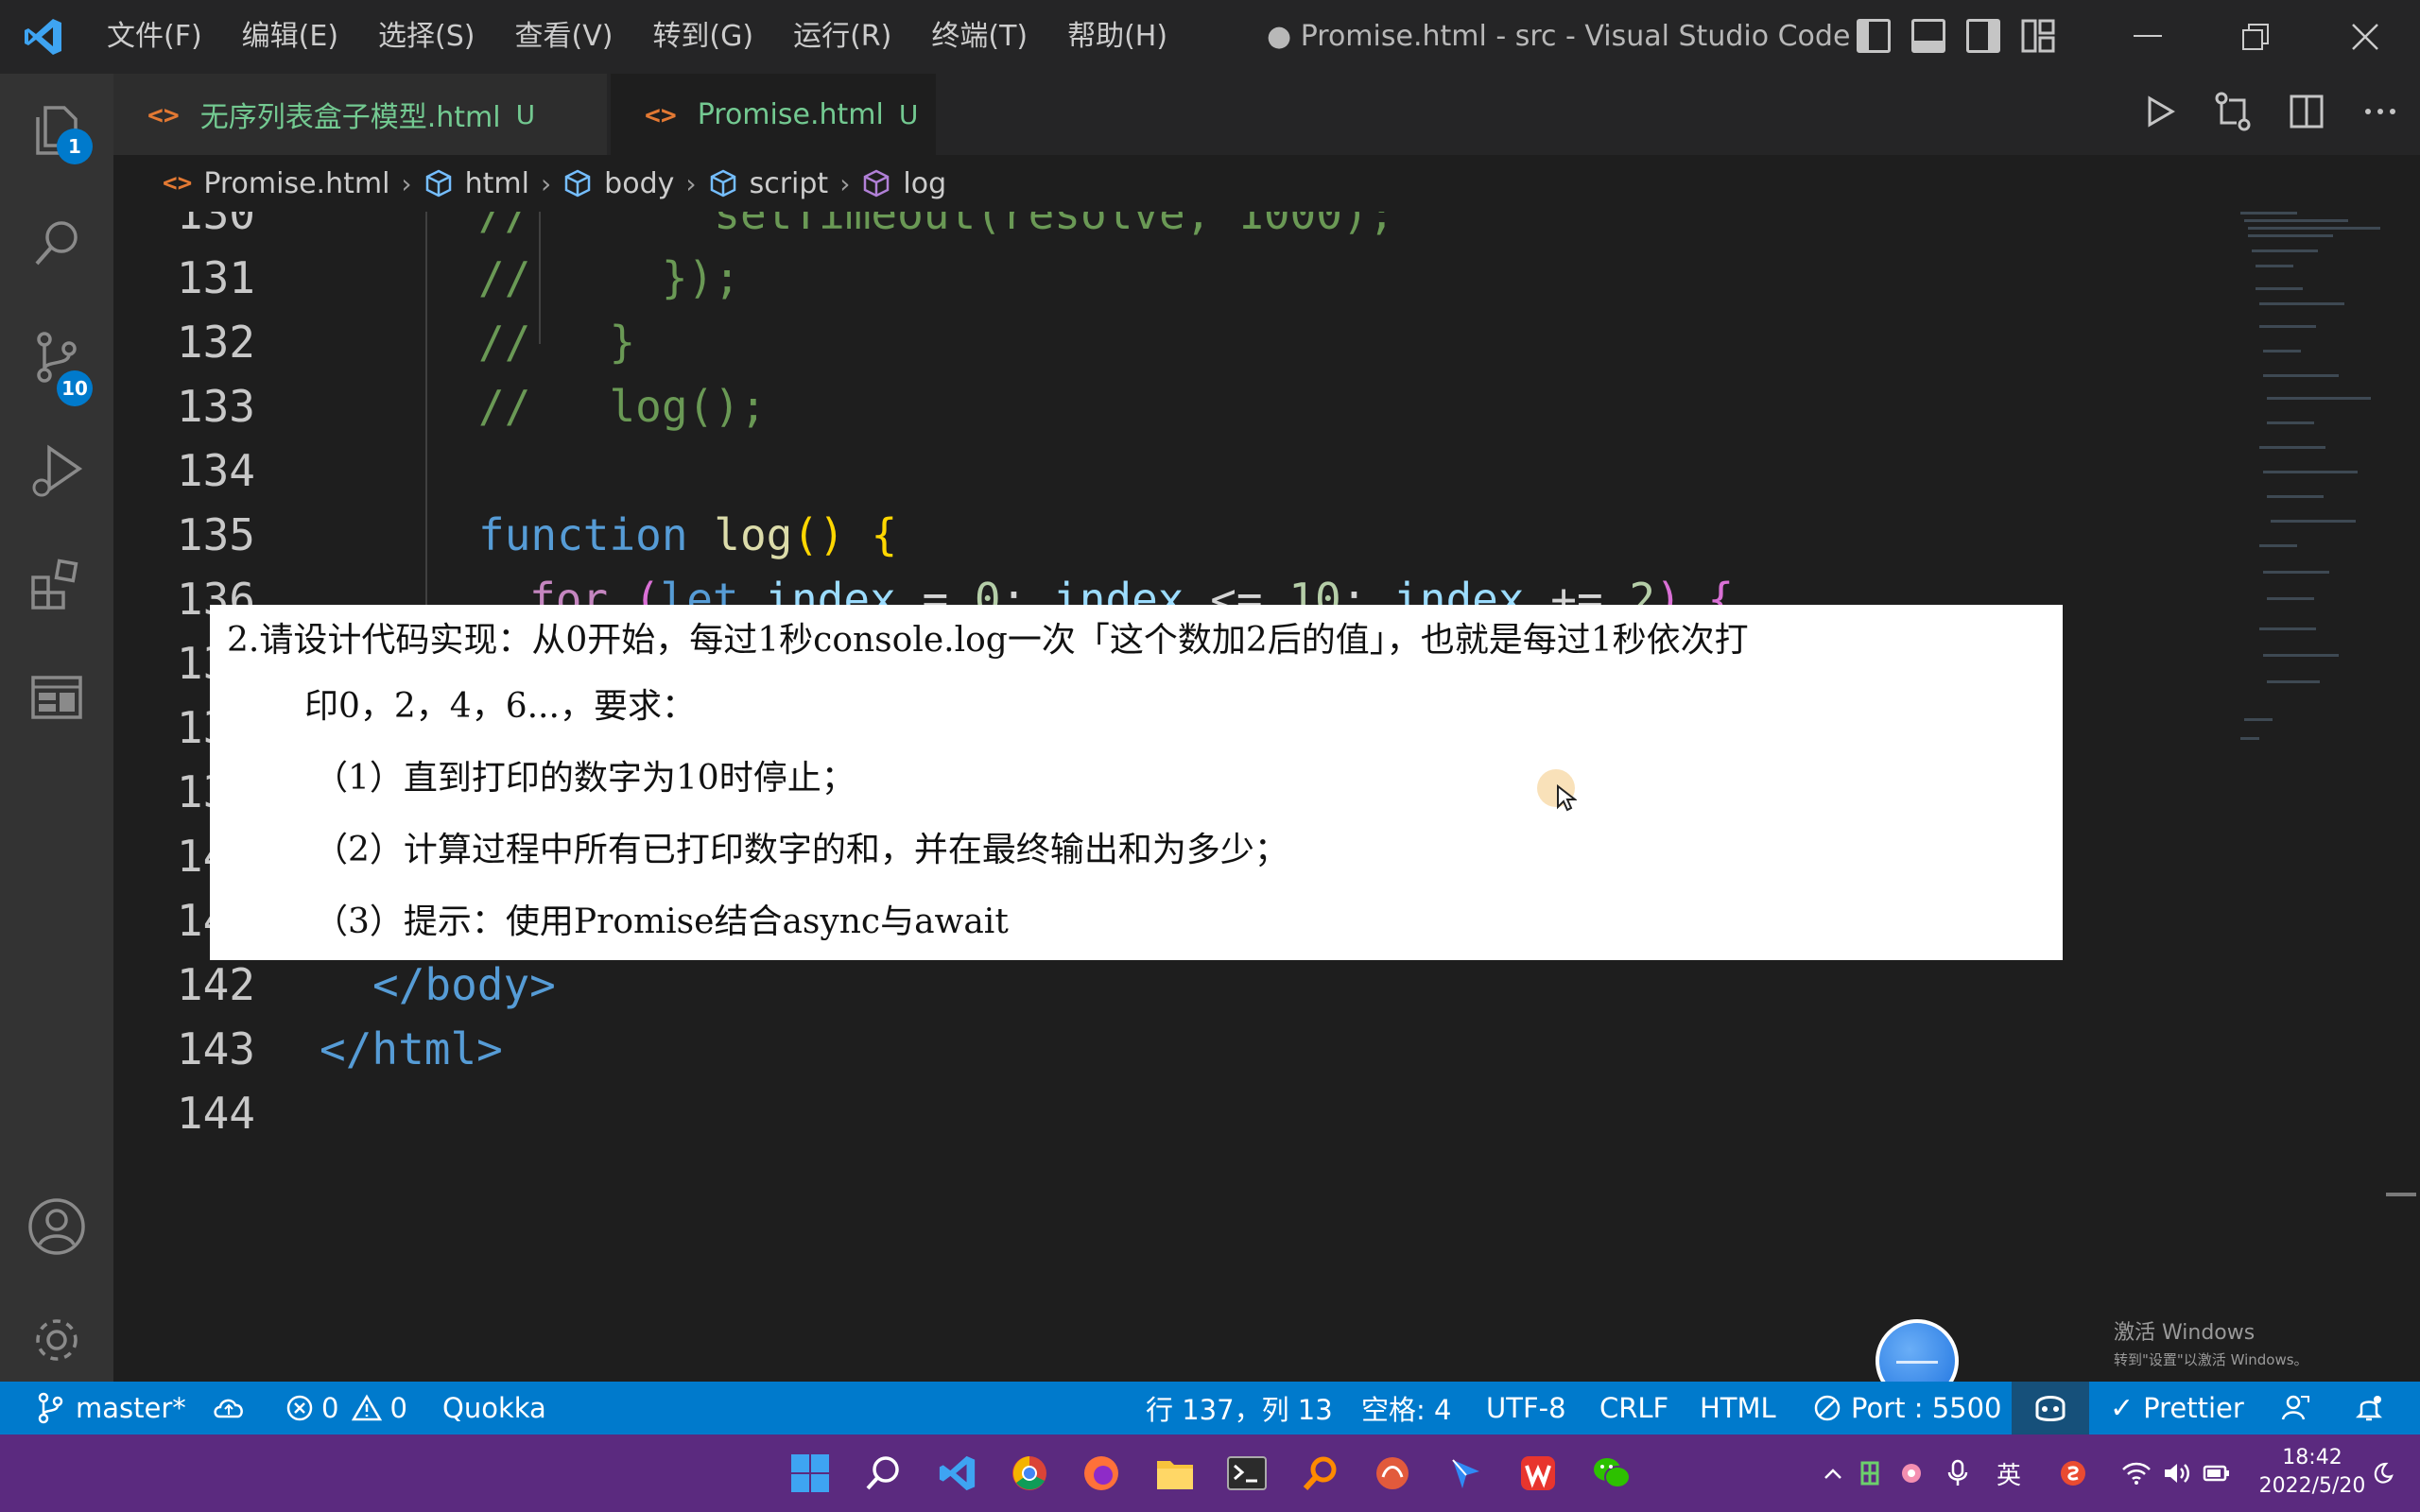 The image size is (2420, 1512). What do you see at coordinates (2148, 37) in the screenshot?
I see `minimize-button` at bounding box center [2148, 37].